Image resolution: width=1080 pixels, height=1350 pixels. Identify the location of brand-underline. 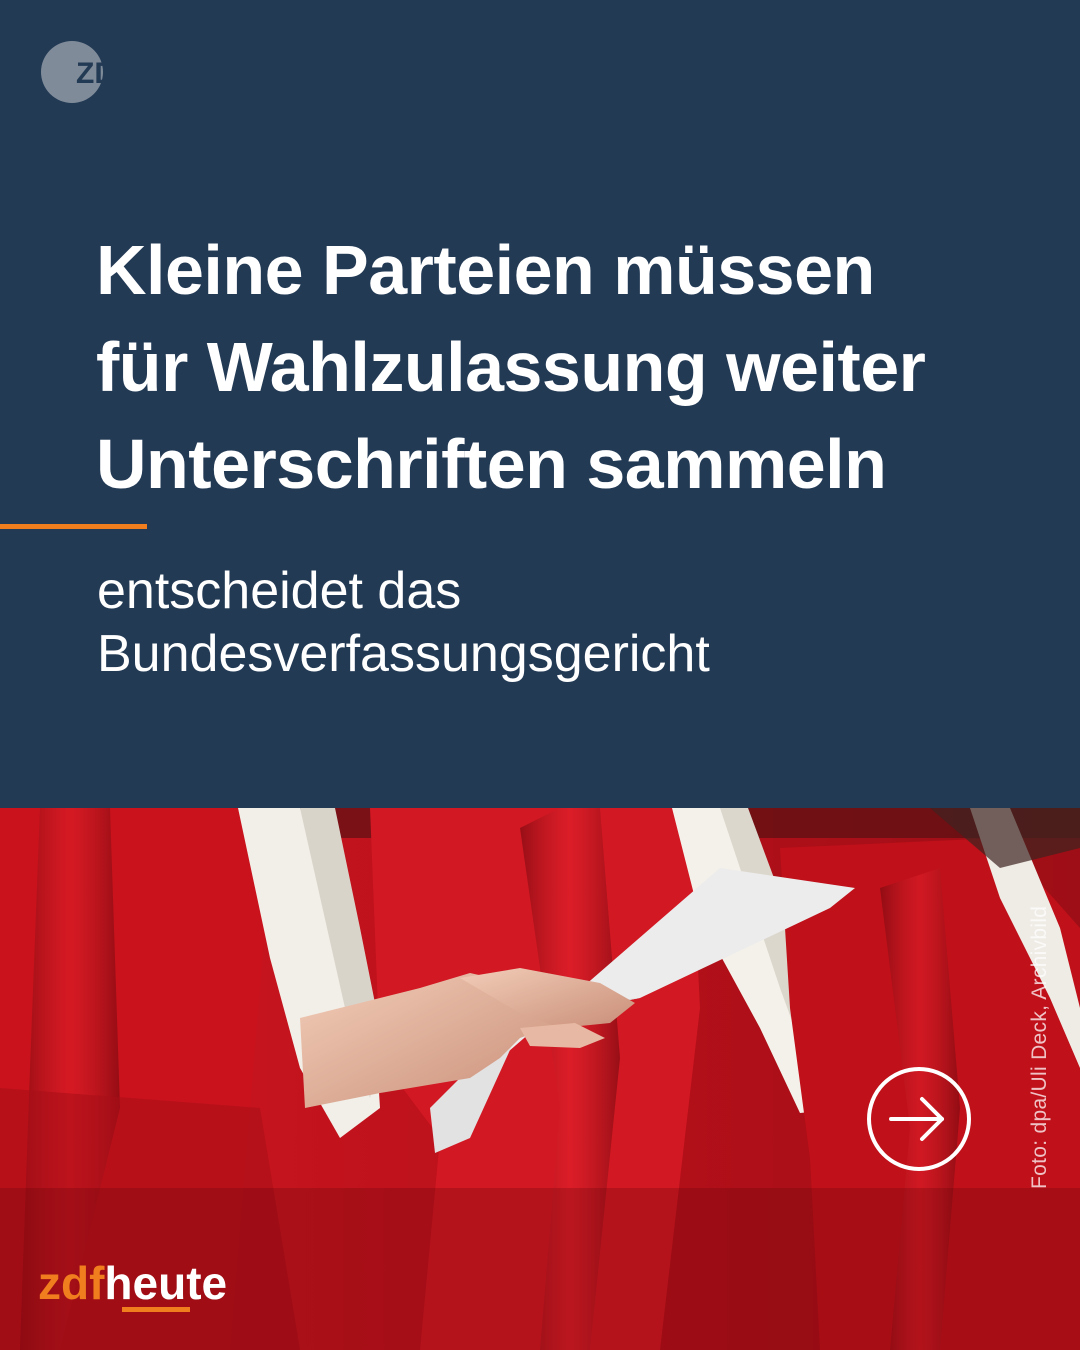
(156, 1309).